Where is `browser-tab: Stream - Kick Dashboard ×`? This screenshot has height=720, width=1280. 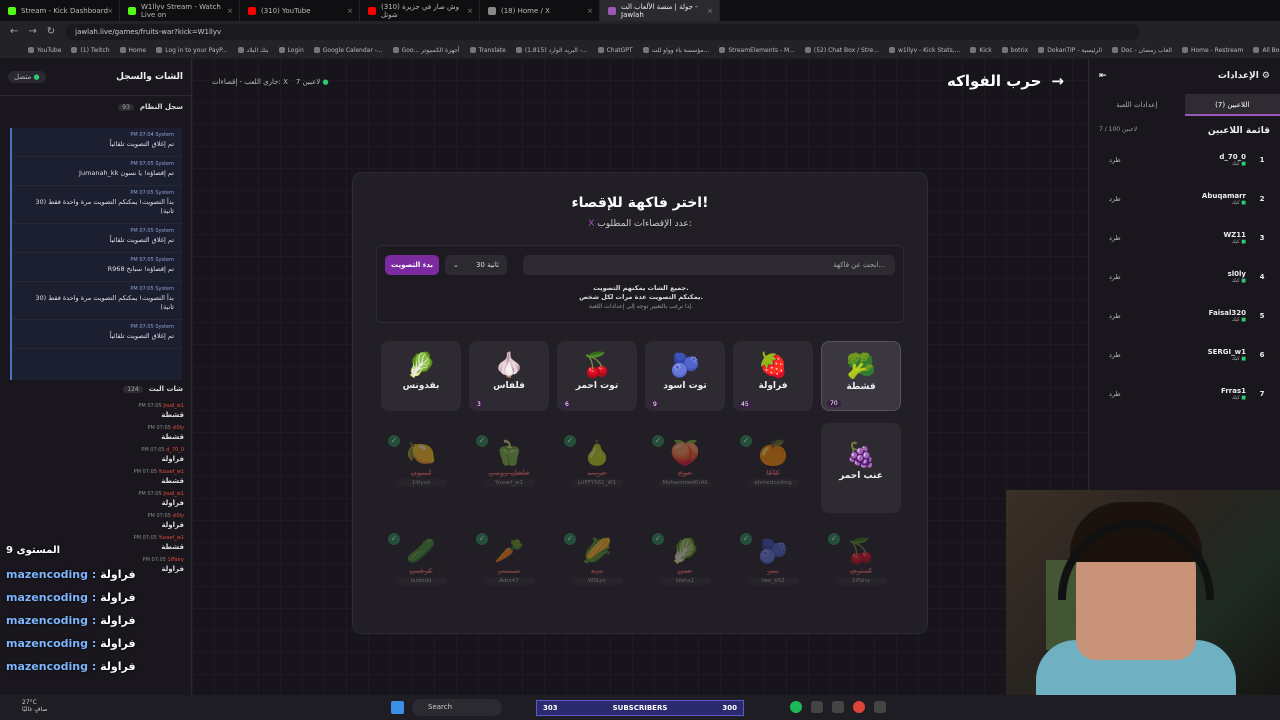 browser-tab: Stream - Kick Dashboard × is located at coordinates (60, 10).